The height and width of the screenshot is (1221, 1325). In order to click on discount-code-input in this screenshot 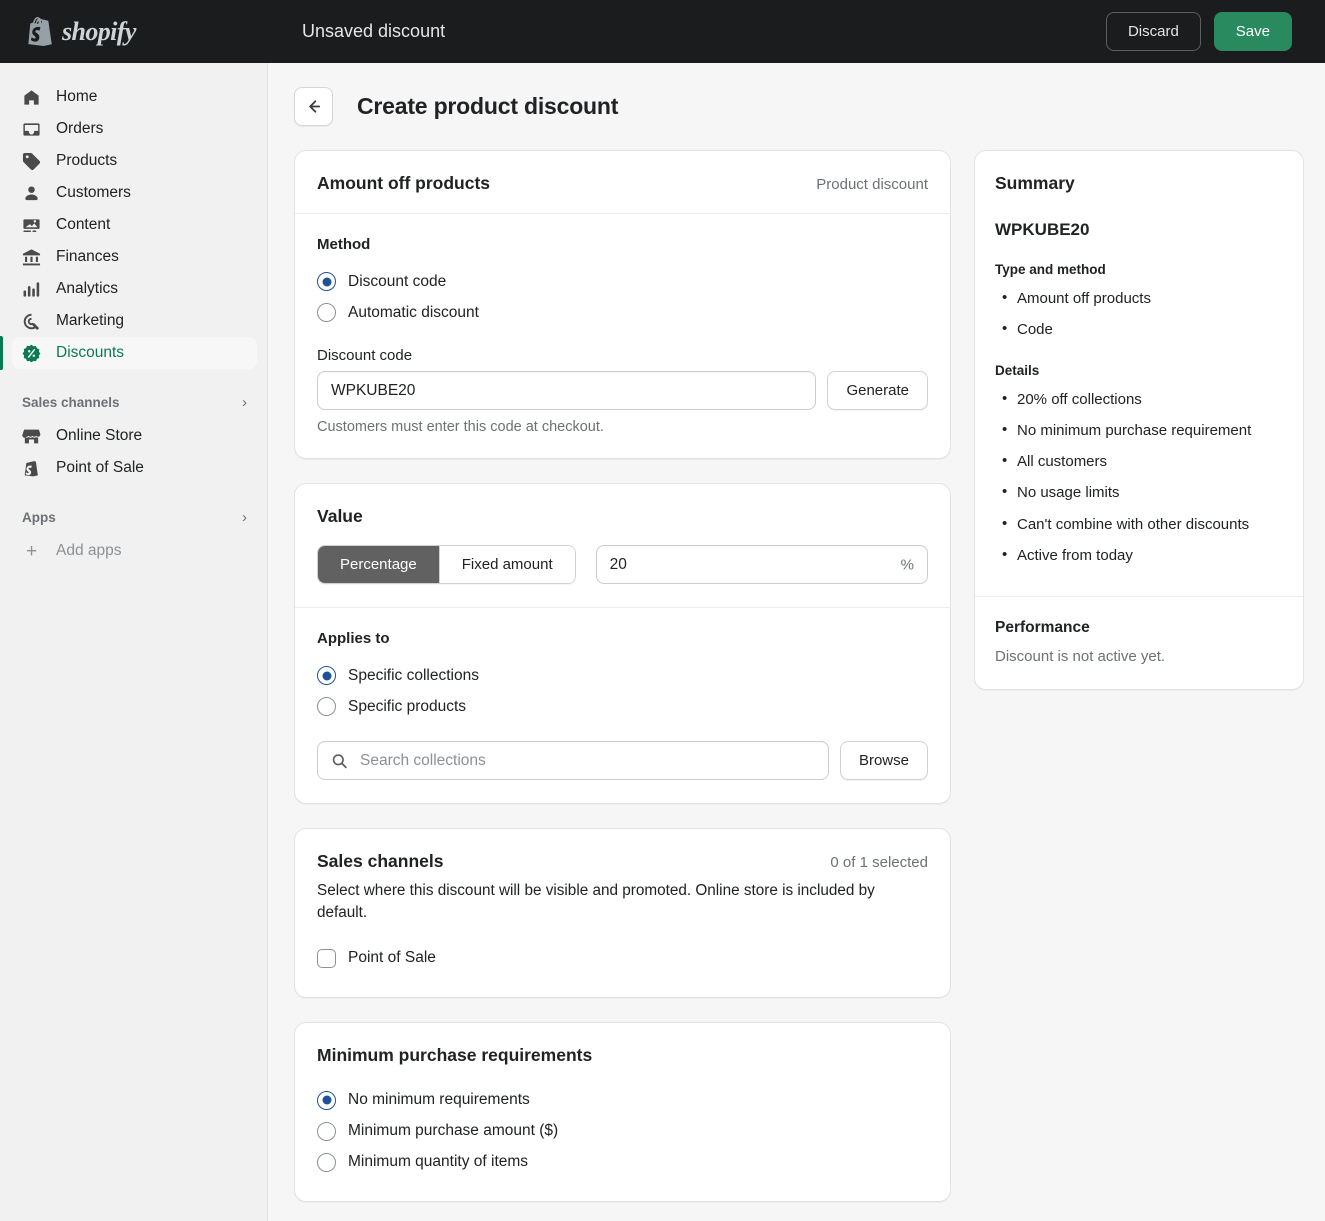, I will do `click(567, 390)`.